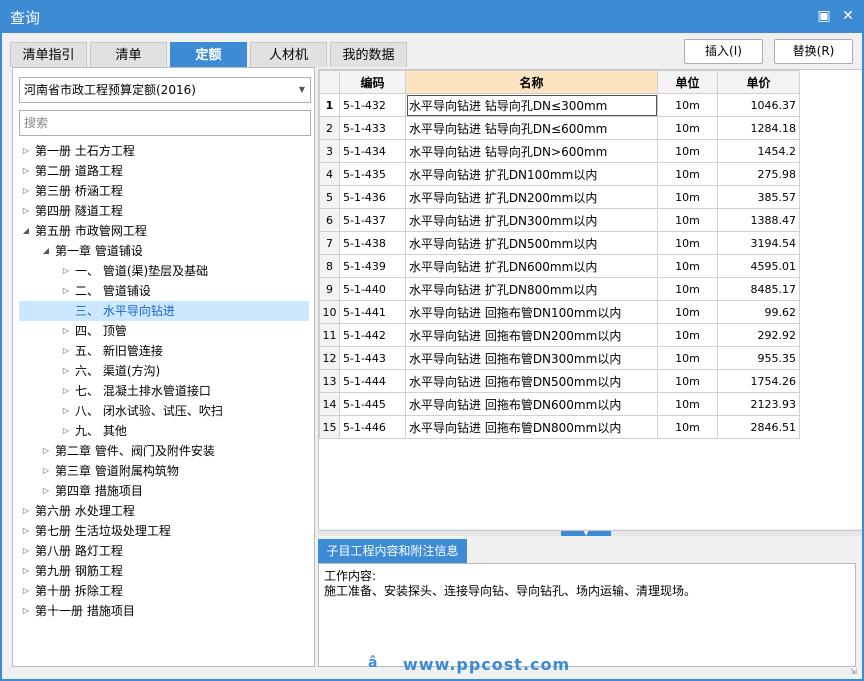 Image resolution: width=864 pixels, height=681 pixels. What do you see at coordinates (531, 128) in the screenshot?
I see `name-cell: 水平导向钻进 钻导向孔DN≤600mm` at bounding box center [531, 128].